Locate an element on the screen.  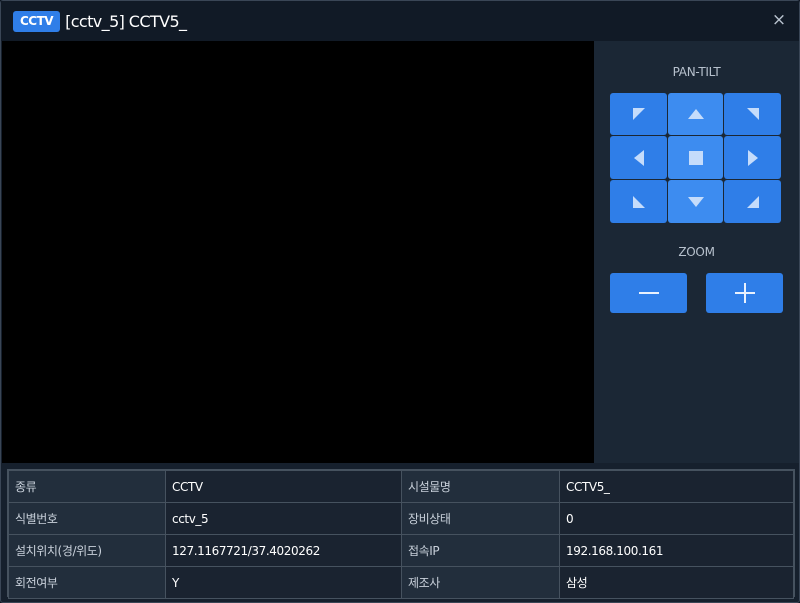
table-row: 식별번호 cctv_5 장비상태 0 is located at coordinates (401, 518).